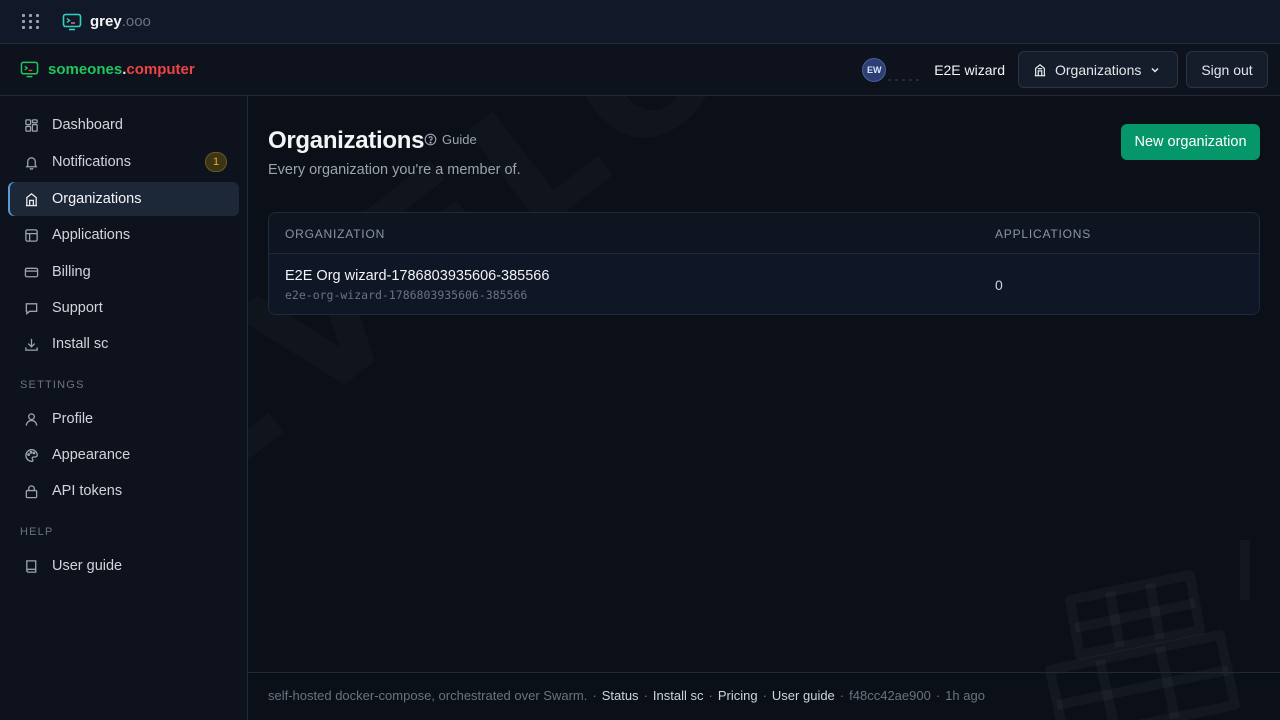  I want to click on sidebar-item-applications: Applications, so click(123, 235).